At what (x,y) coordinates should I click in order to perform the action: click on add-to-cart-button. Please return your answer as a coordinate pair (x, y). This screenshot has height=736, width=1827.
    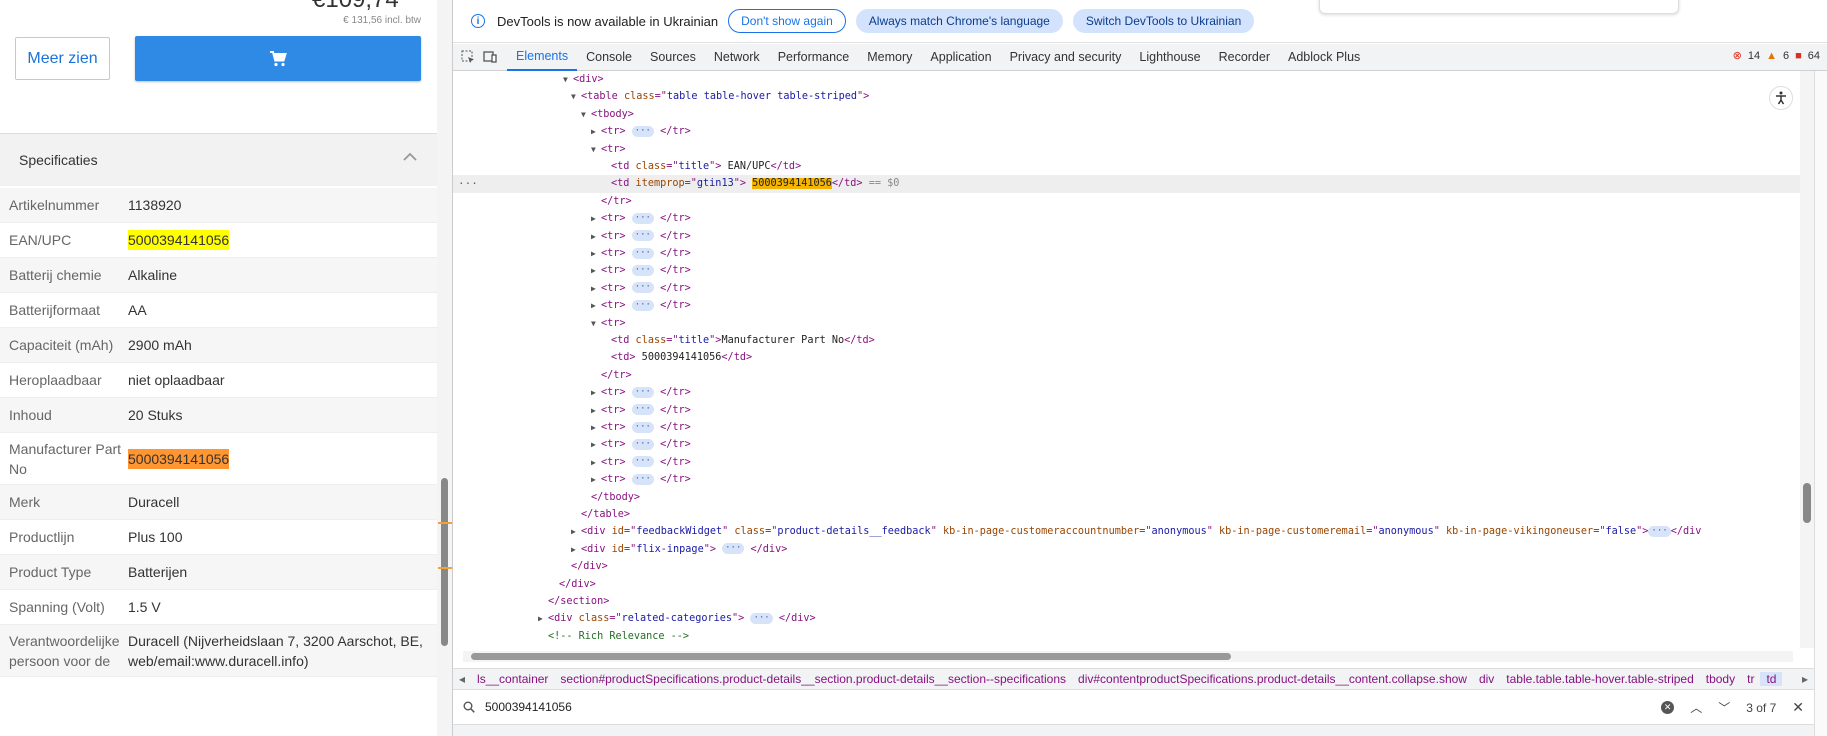
    Looking at the image, I should click on (278, 58).